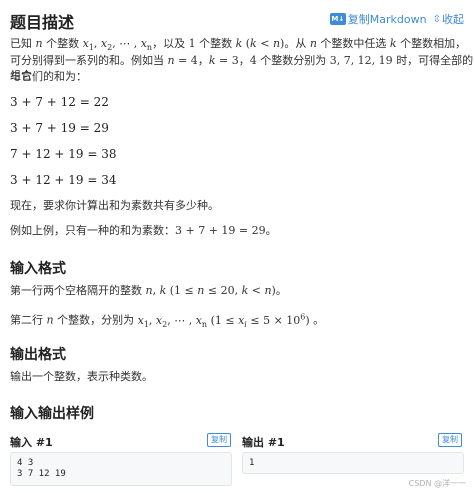 This screenshot has width=474, height=493. I want to click on sample-output-line-1: 1, so click(252, 463).